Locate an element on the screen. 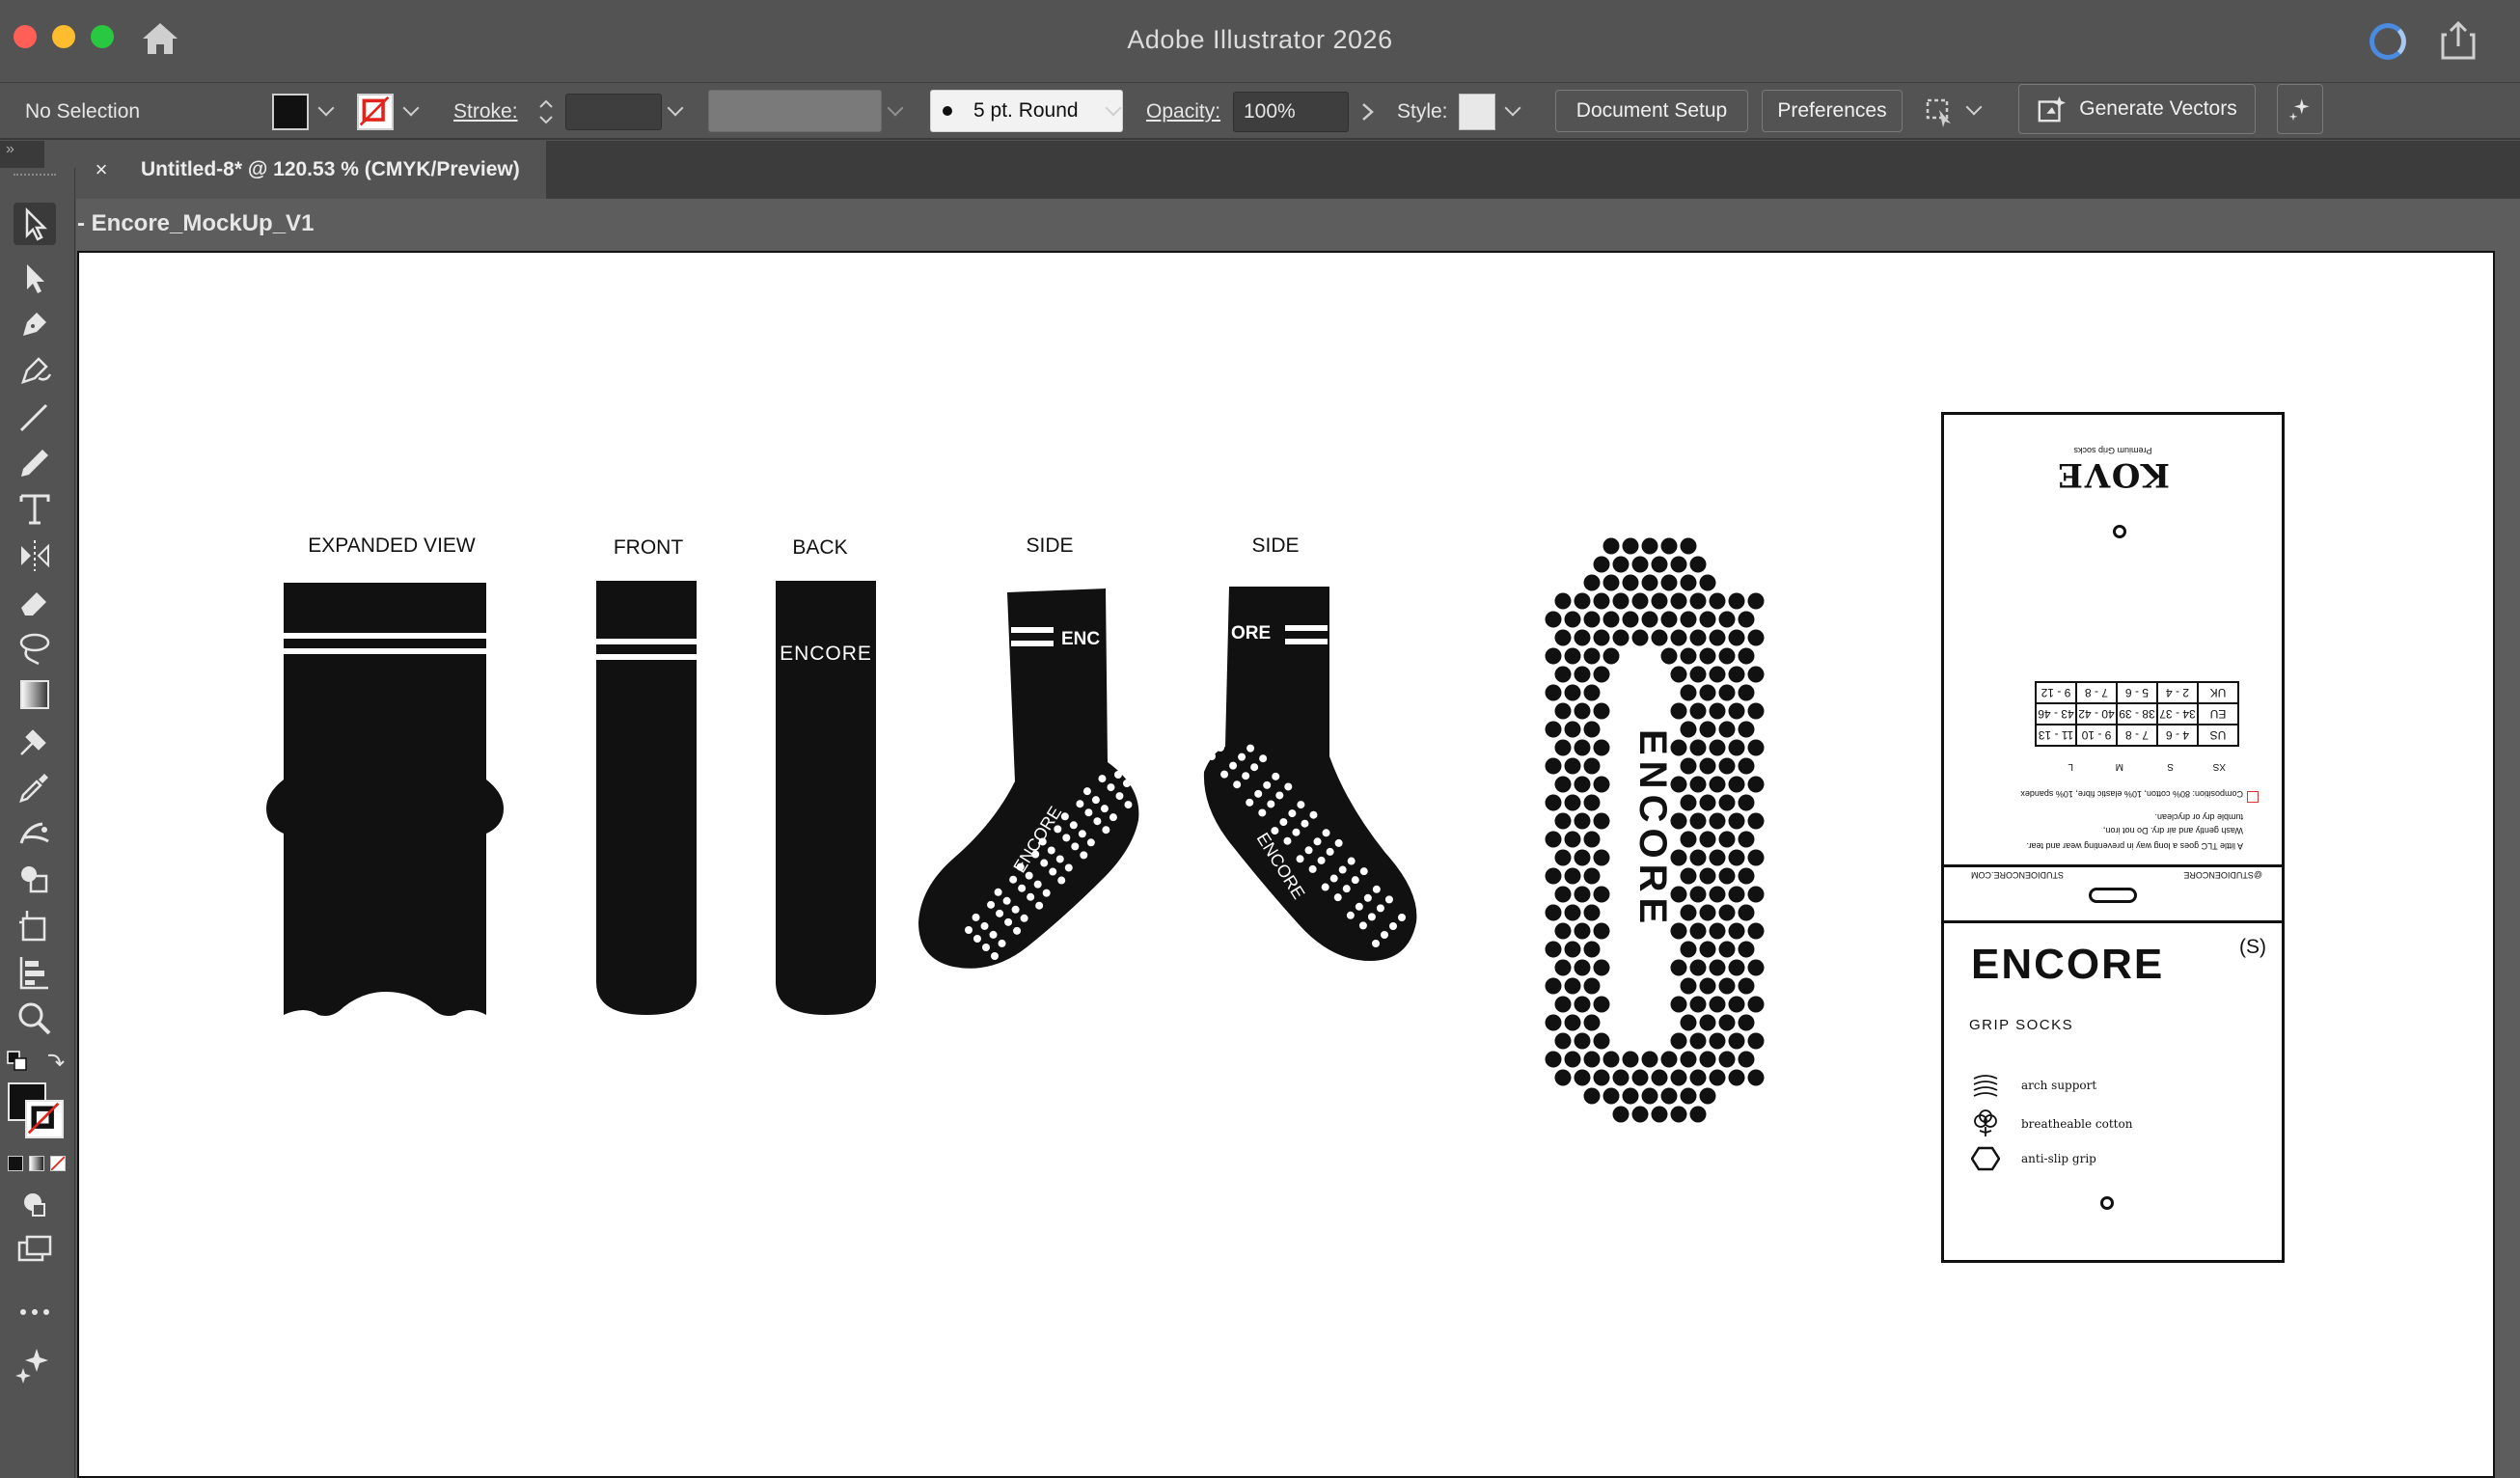 The image size is (2520, 1478). gradient-tool-icon is located at coordinates (35, 694).